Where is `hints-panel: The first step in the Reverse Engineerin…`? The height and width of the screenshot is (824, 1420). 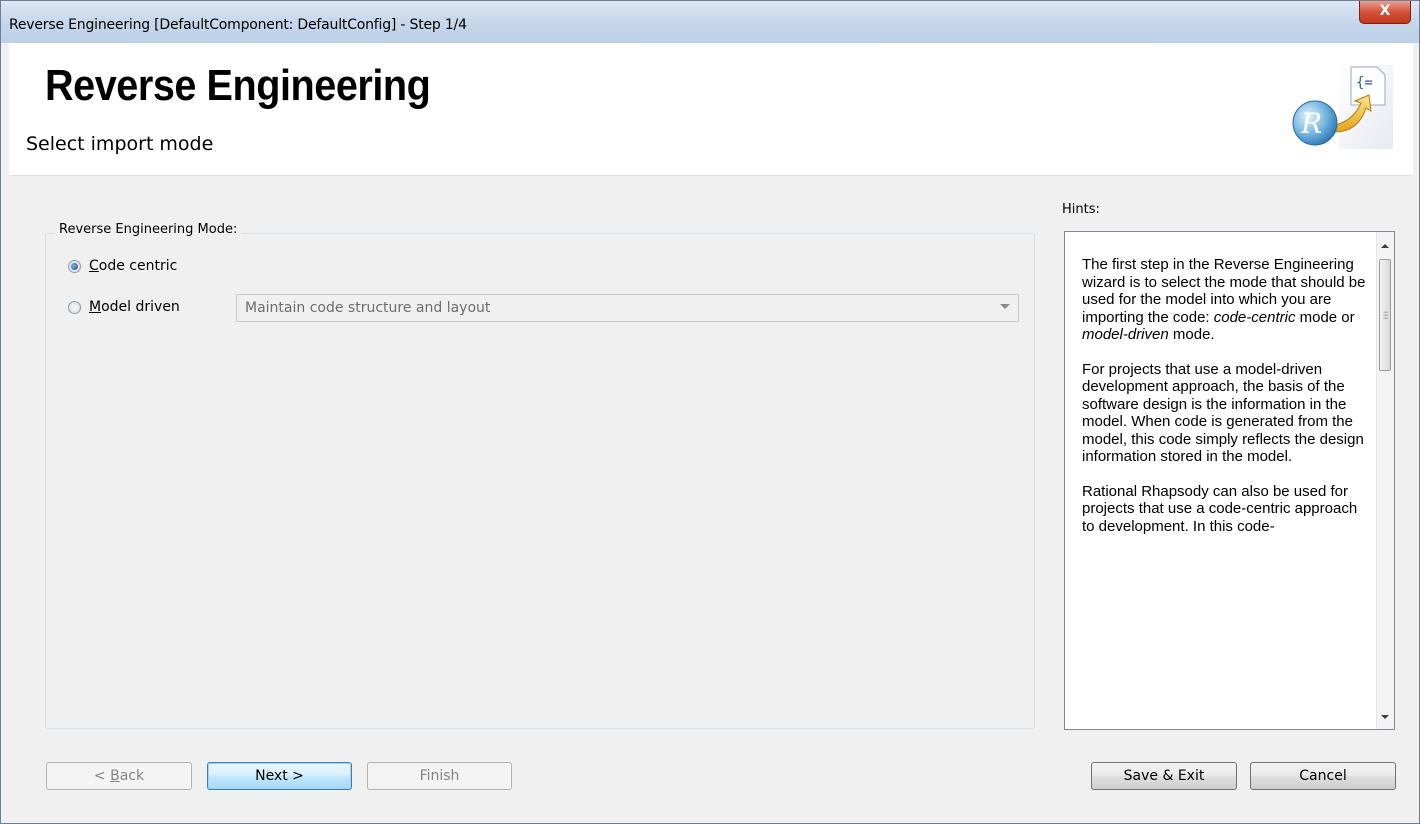
hints-panel: The first step in the Reverse Engineerin… is located at coordinates (1229, 480).